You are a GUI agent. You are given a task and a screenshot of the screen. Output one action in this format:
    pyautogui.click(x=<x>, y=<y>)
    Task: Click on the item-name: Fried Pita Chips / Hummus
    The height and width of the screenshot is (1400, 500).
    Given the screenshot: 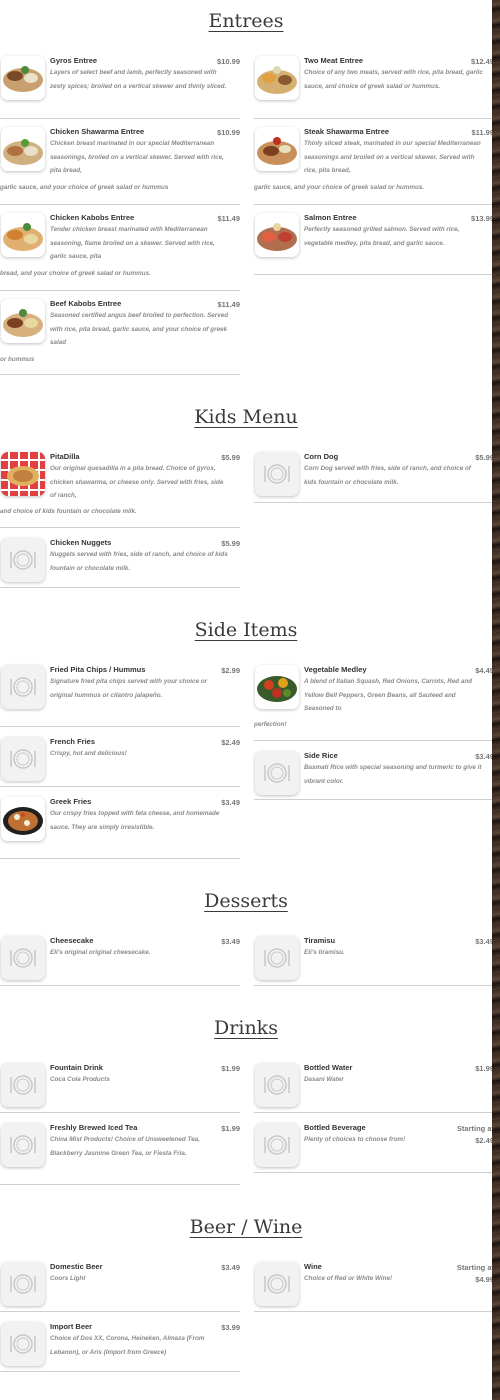 What is the action you would take?
    pyautogui.click(x=98, y=669)
    